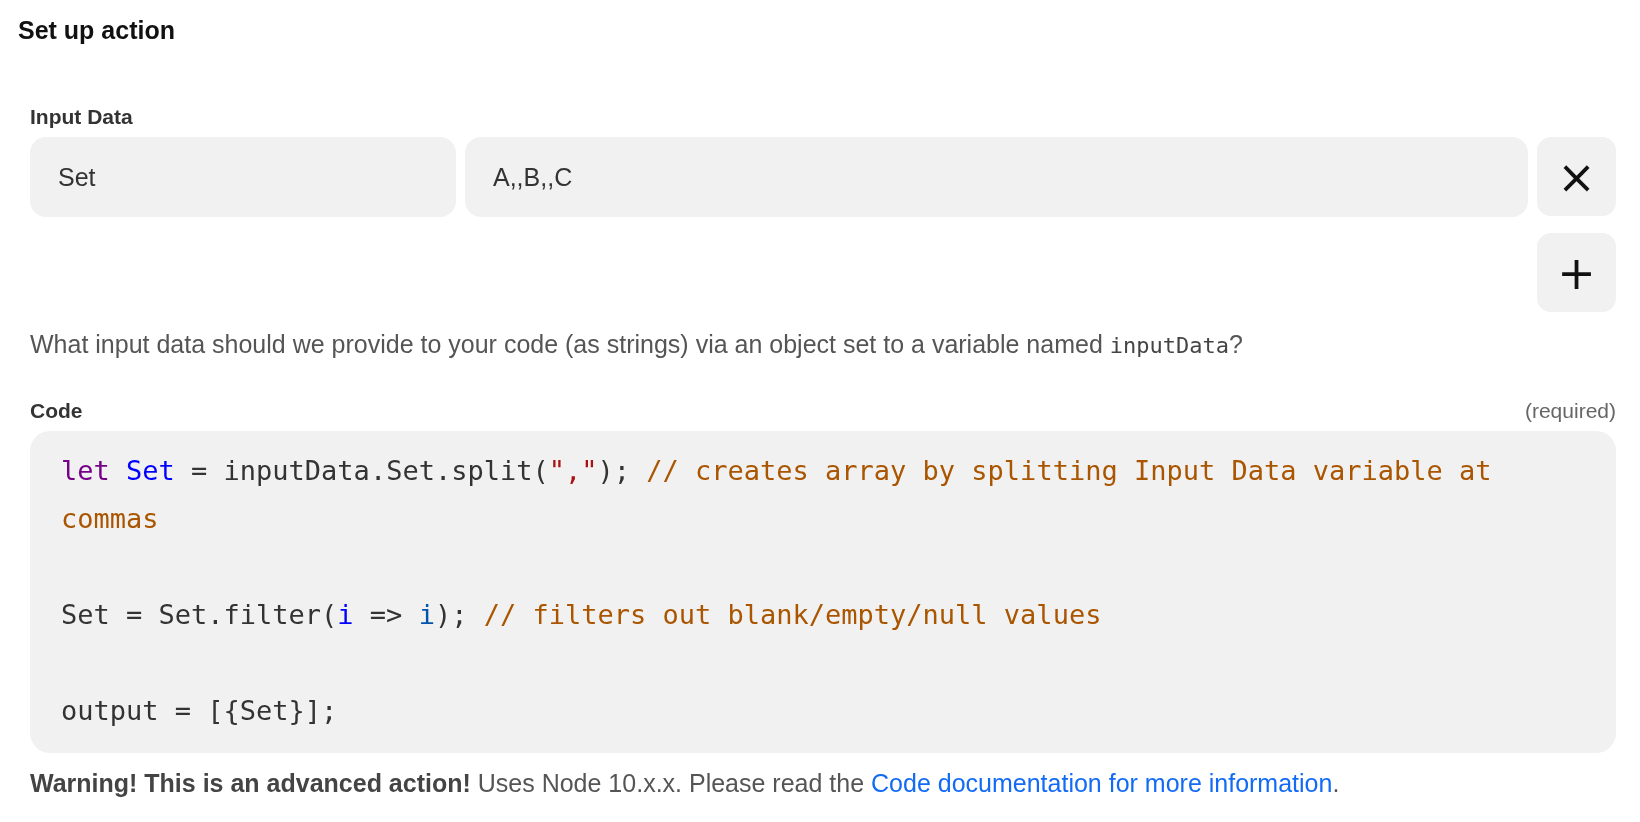 The height and width of the screenshot is (822, 1640). Describe the element at coordinates (81, 117) in the screenshot. I see `field-label: Input Data` at that location.